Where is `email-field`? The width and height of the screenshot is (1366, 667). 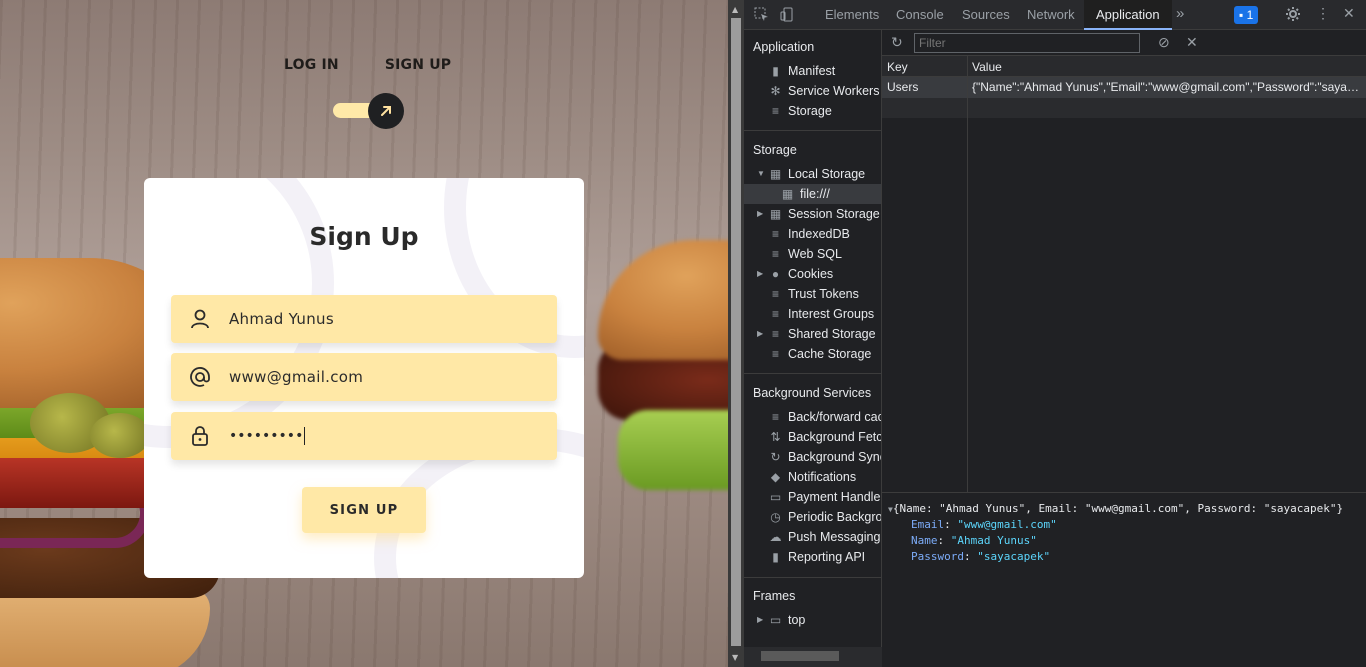 email-field is located at coordinates (364, 377).